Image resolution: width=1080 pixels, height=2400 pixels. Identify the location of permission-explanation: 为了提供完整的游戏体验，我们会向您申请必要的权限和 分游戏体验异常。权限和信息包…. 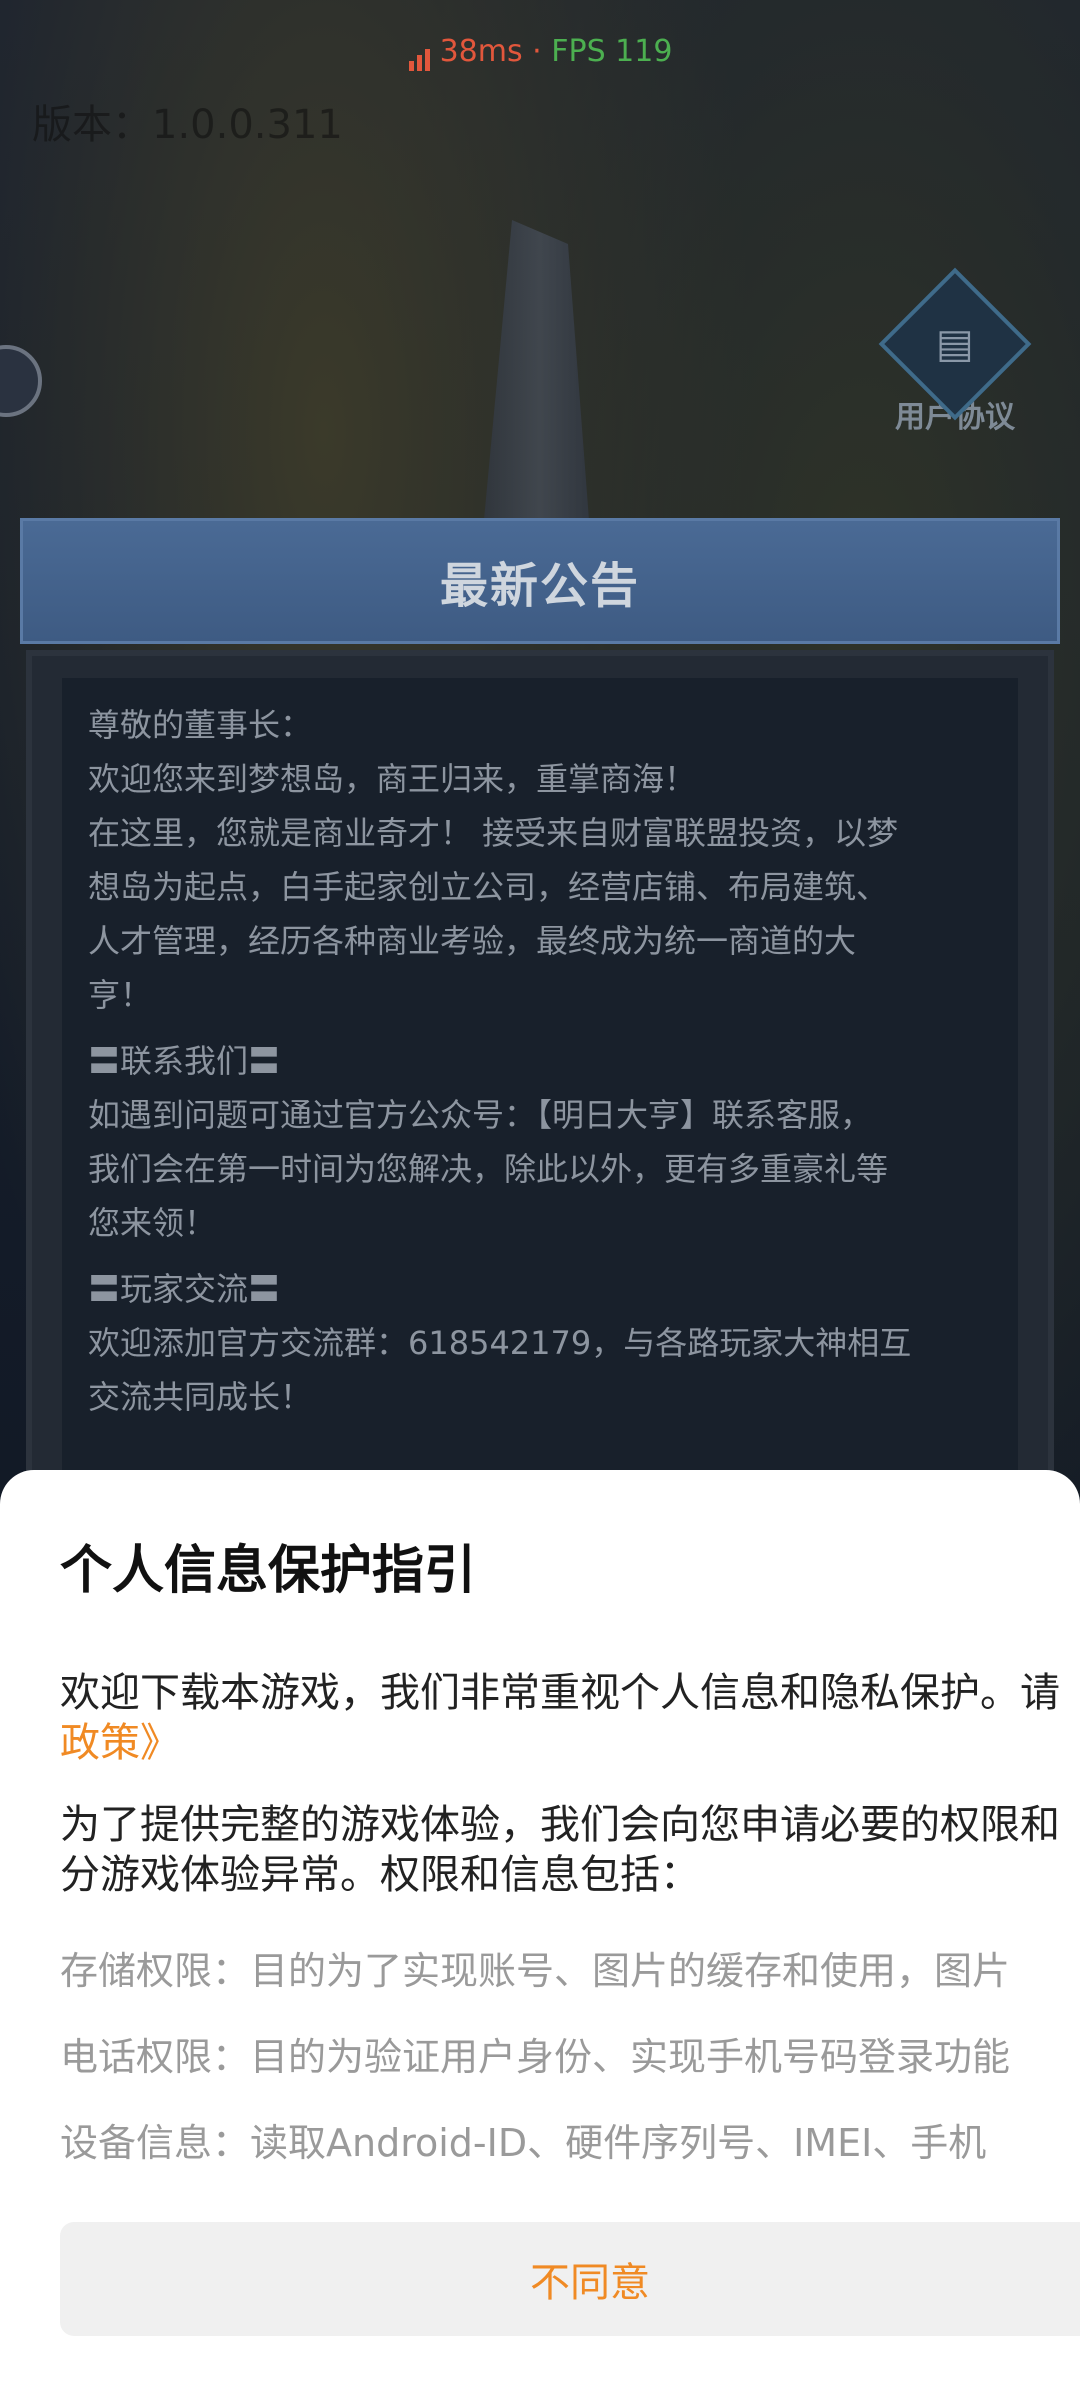
(570, 1850).